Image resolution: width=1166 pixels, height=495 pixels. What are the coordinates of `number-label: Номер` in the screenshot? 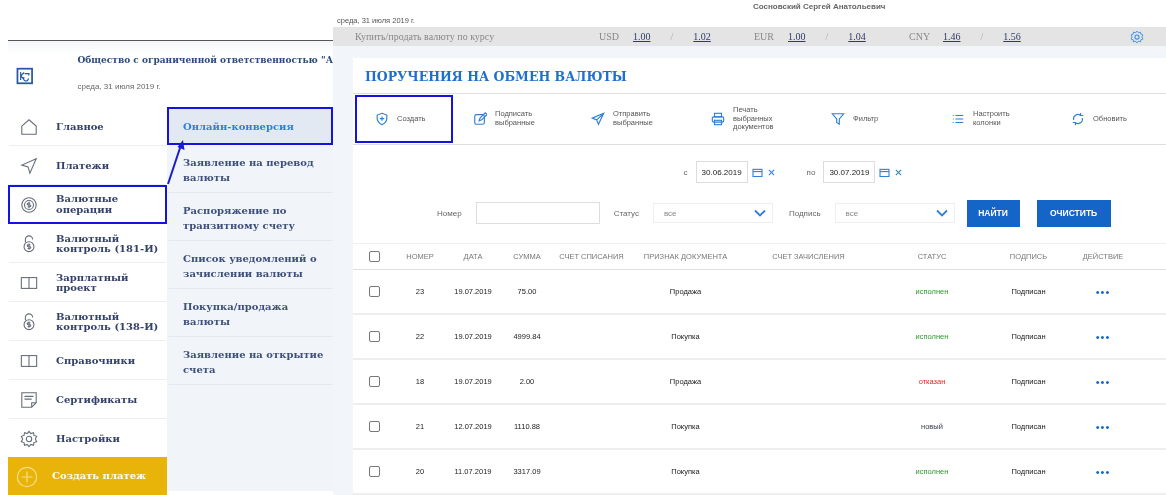 It's located at (449, 213).